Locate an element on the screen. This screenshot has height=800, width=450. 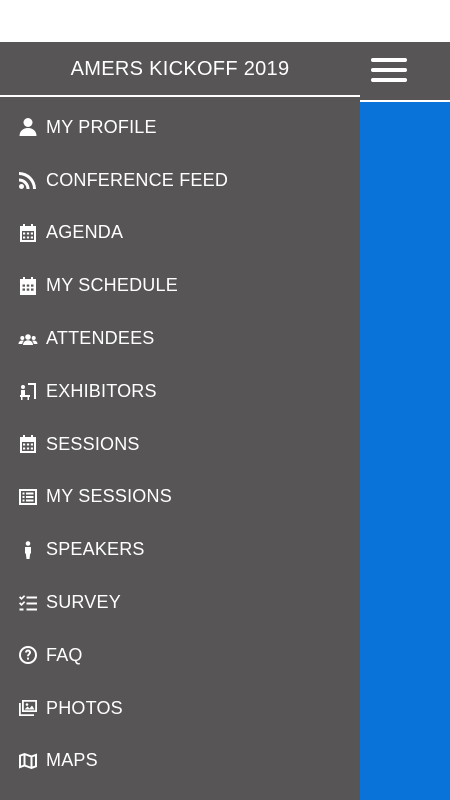
menu-item-label: AGENDA is located at coordinates (85, 232).